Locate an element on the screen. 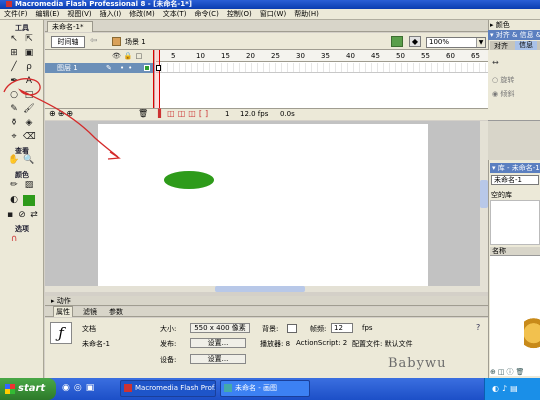 The image size is (540, 400). zoom-select: 100% ▼ is located at coordinates (456, 42).